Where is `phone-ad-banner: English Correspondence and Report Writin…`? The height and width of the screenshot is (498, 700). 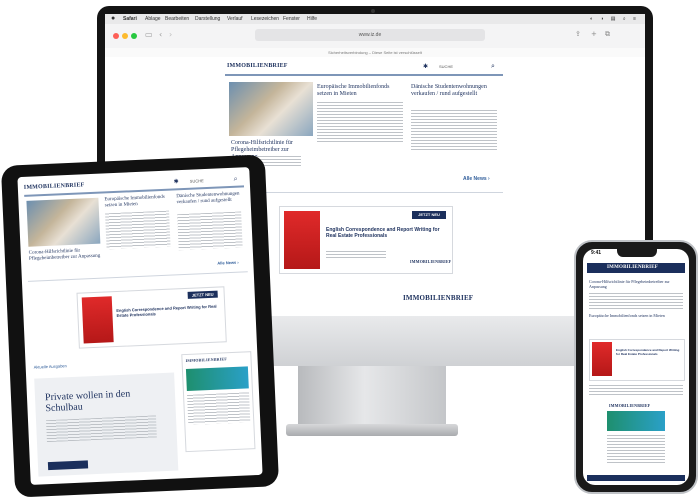
phone-ad-banner: English Correspondence and Report Writin… is located at coordinates (637, 360).